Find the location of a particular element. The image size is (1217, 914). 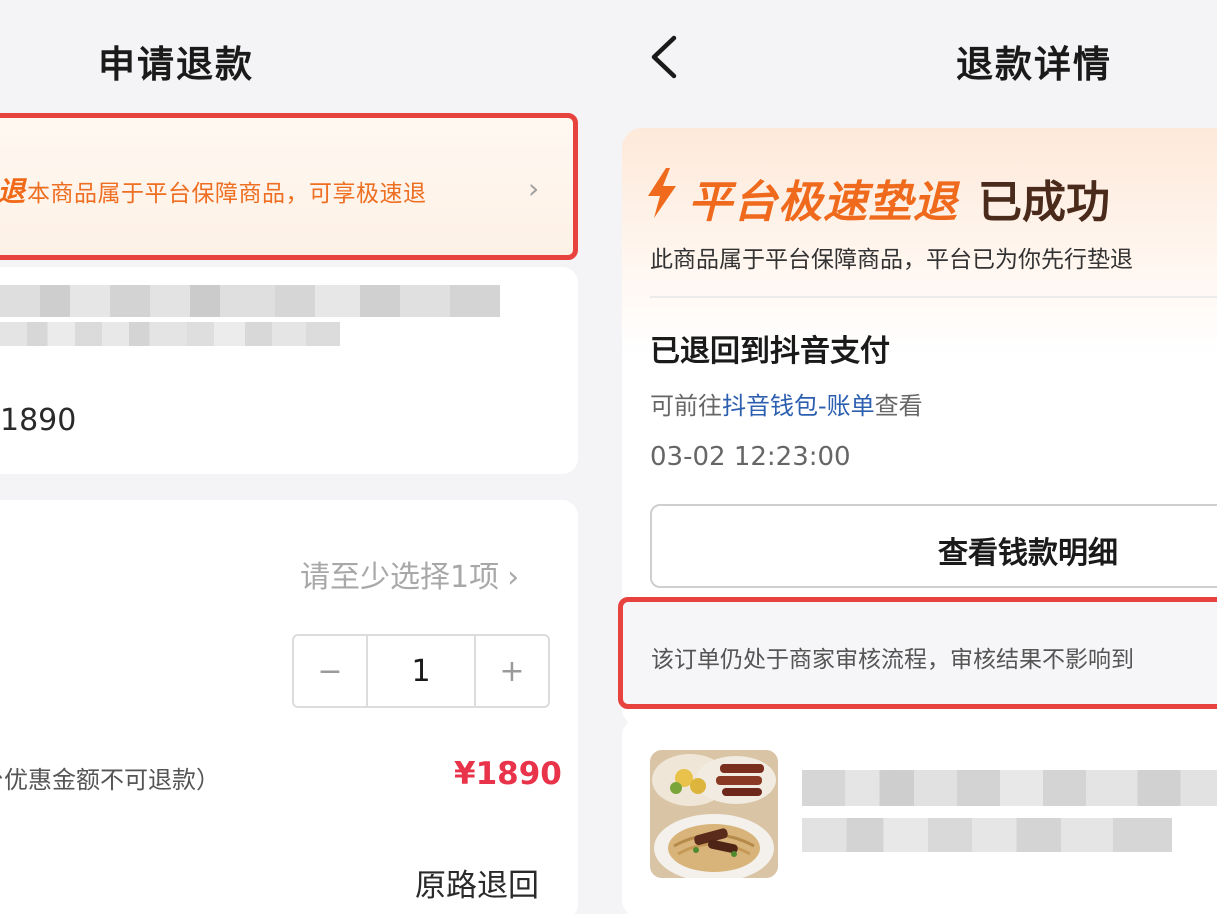

refund-amount: ¥1890 is located at coordinates (508, 774).